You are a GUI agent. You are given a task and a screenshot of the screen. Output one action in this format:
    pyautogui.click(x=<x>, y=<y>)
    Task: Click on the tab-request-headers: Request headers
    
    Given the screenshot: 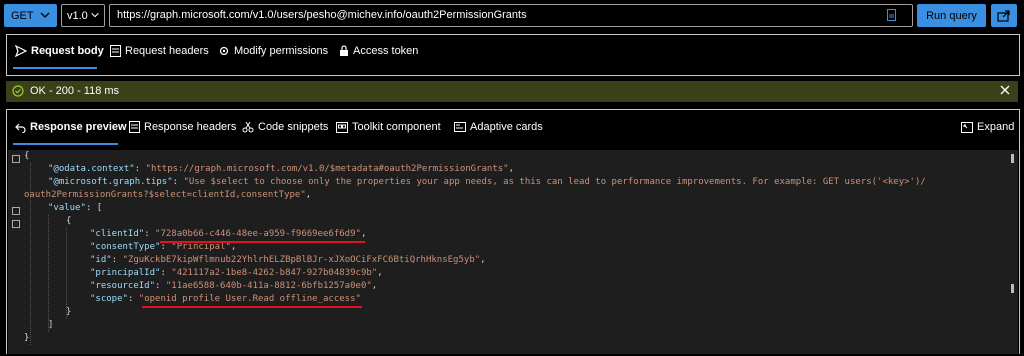 What is the action you would take?
    pyautogui.click(x=159, y=51)
    